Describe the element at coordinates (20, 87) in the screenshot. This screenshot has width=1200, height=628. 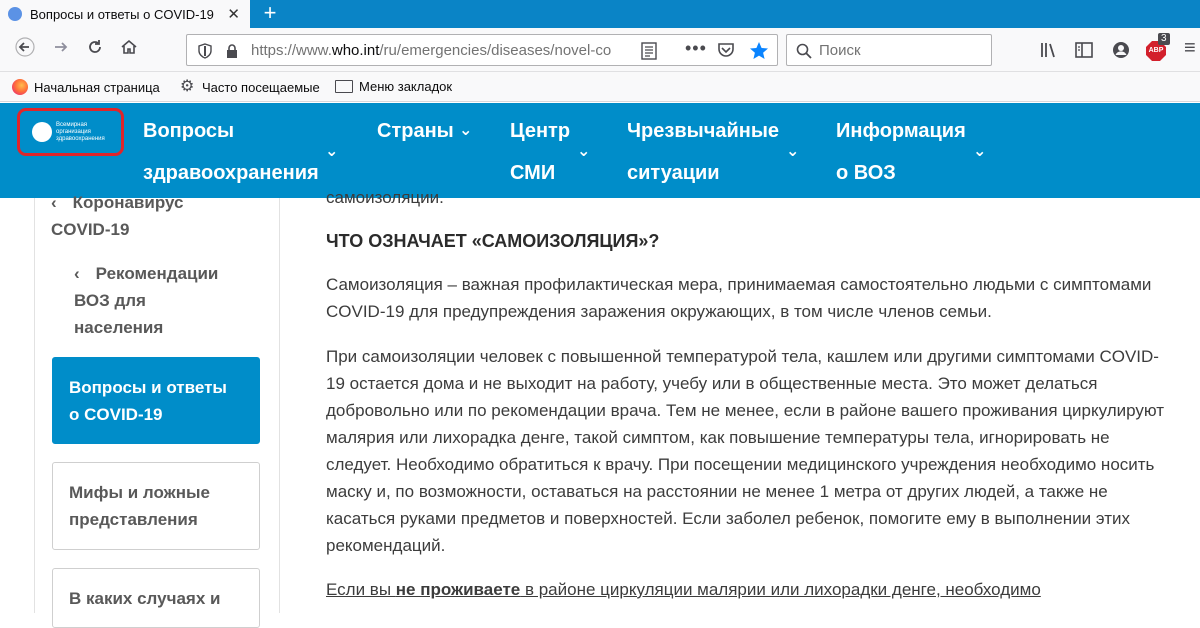
I see `firefox-icon` at that location.